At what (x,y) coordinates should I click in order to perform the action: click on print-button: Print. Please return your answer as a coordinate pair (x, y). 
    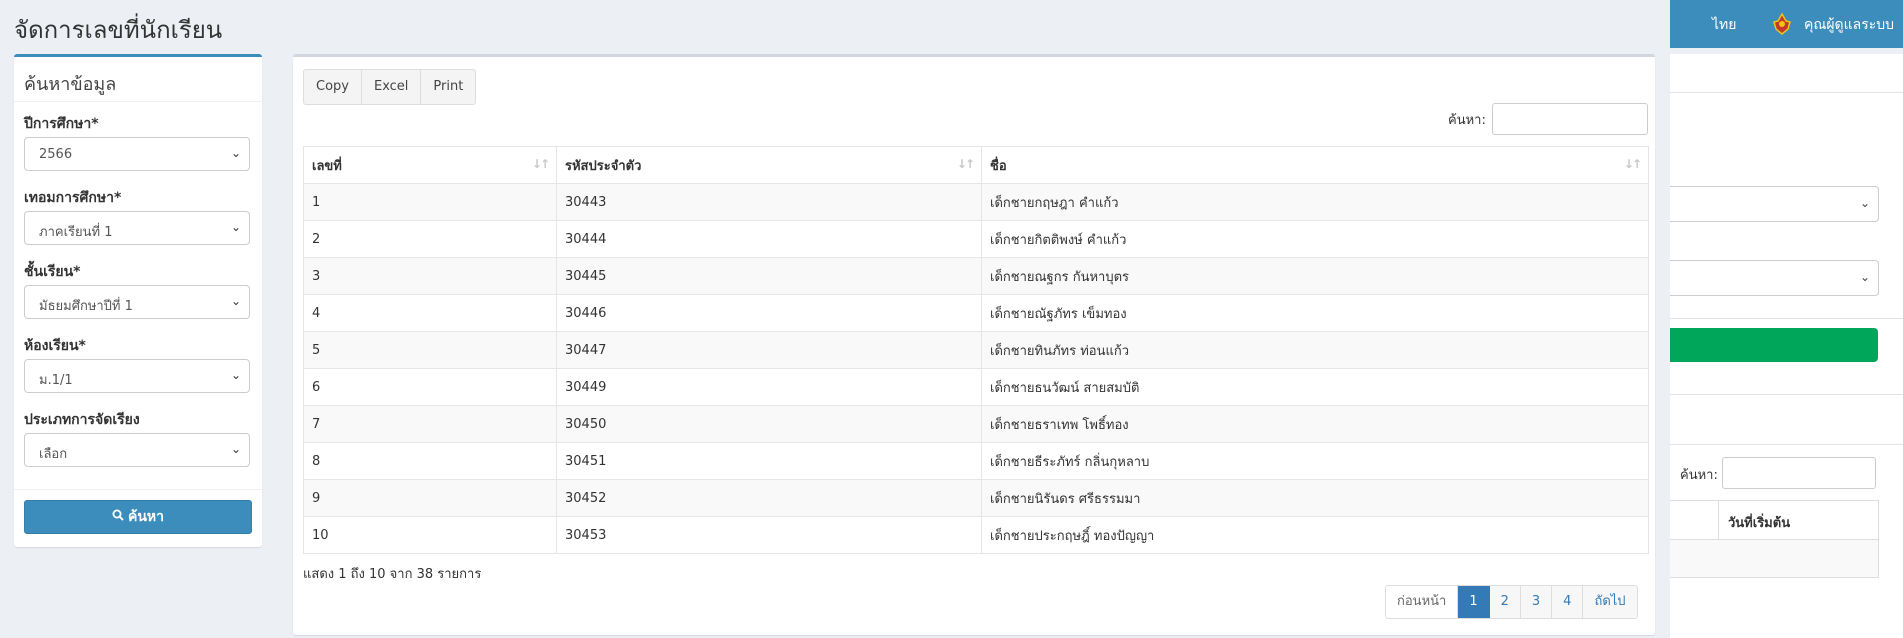
    Looking at the image, I should click on (448, 87).